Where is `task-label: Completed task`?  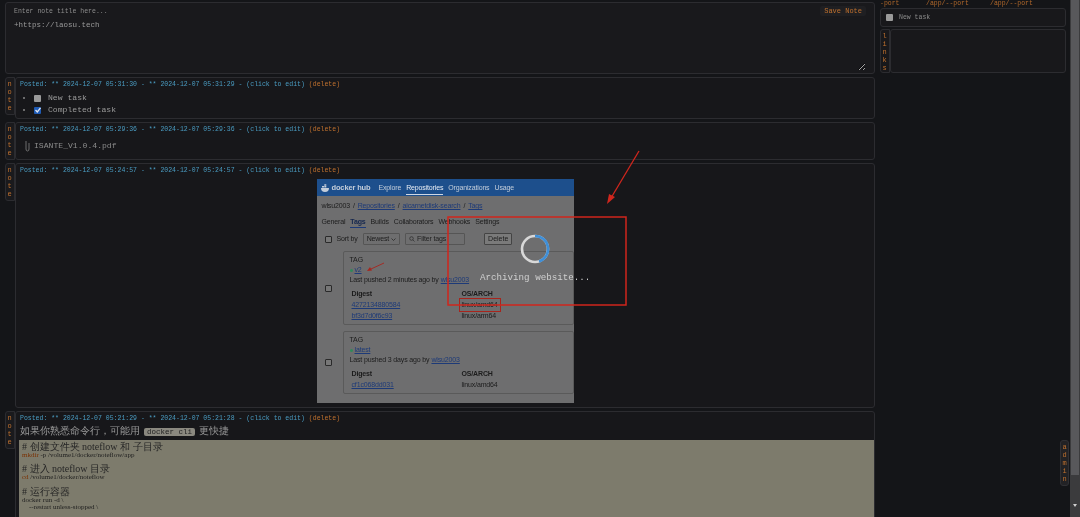
task-label: Completed task is located at coordinates (82, 110).